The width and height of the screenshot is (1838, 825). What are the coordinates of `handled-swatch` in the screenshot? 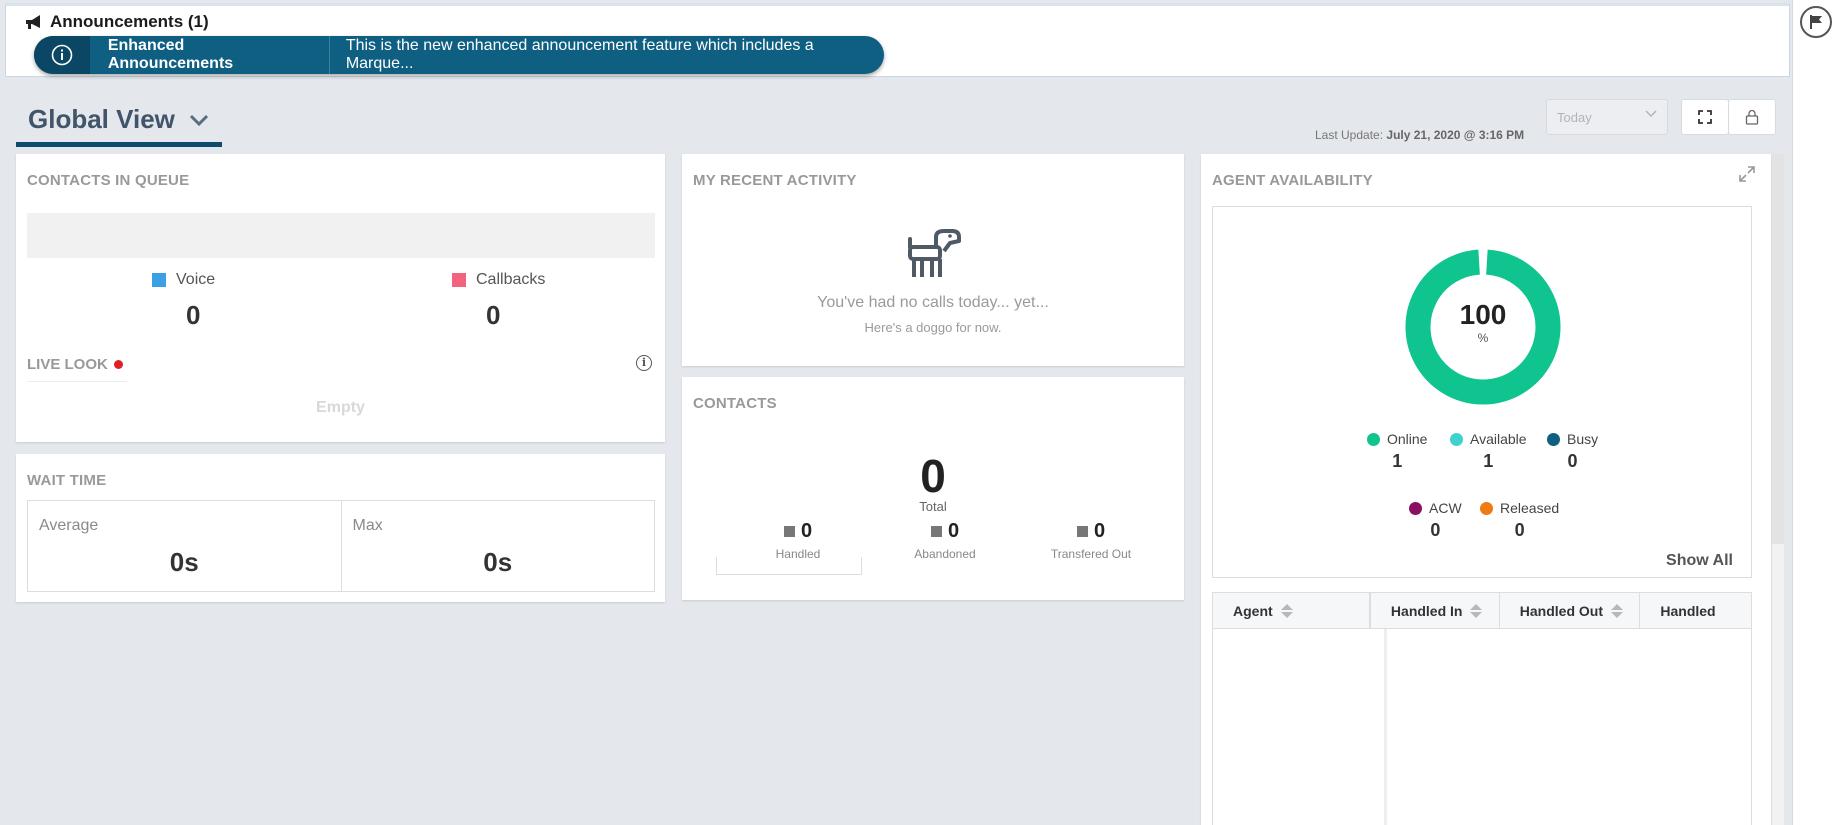 It's located at (789, 531).